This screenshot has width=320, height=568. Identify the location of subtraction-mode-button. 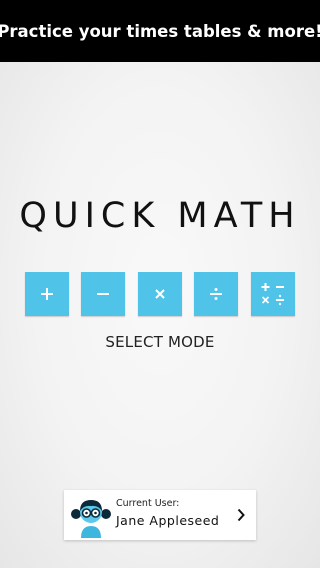
(103, 294).